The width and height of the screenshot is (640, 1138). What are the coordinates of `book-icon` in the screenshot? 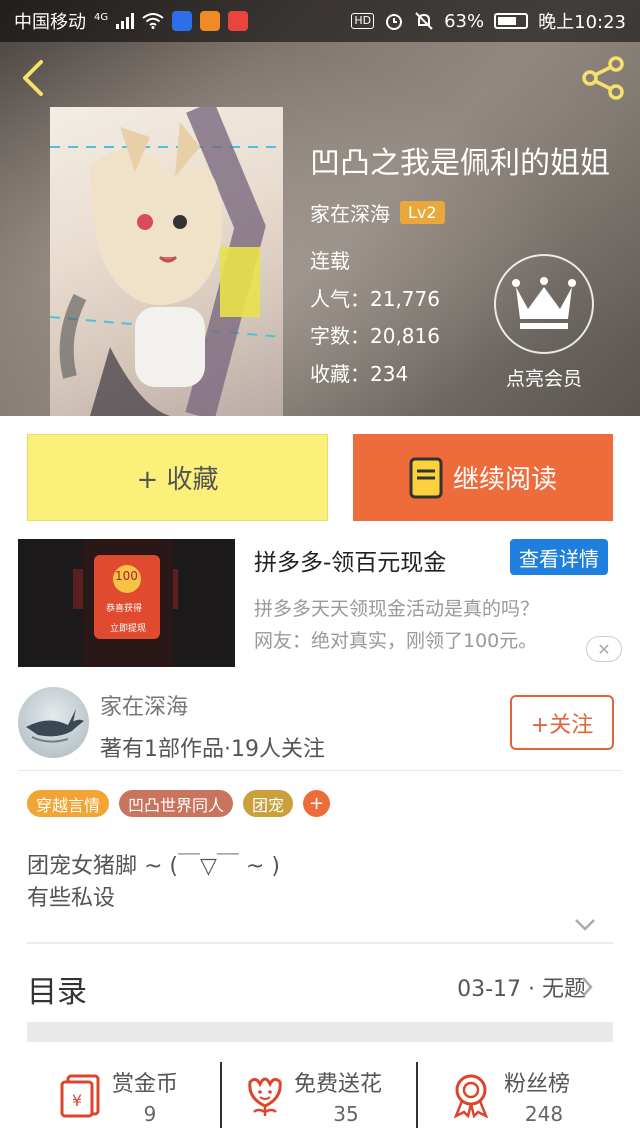 It's located at (426, 477).